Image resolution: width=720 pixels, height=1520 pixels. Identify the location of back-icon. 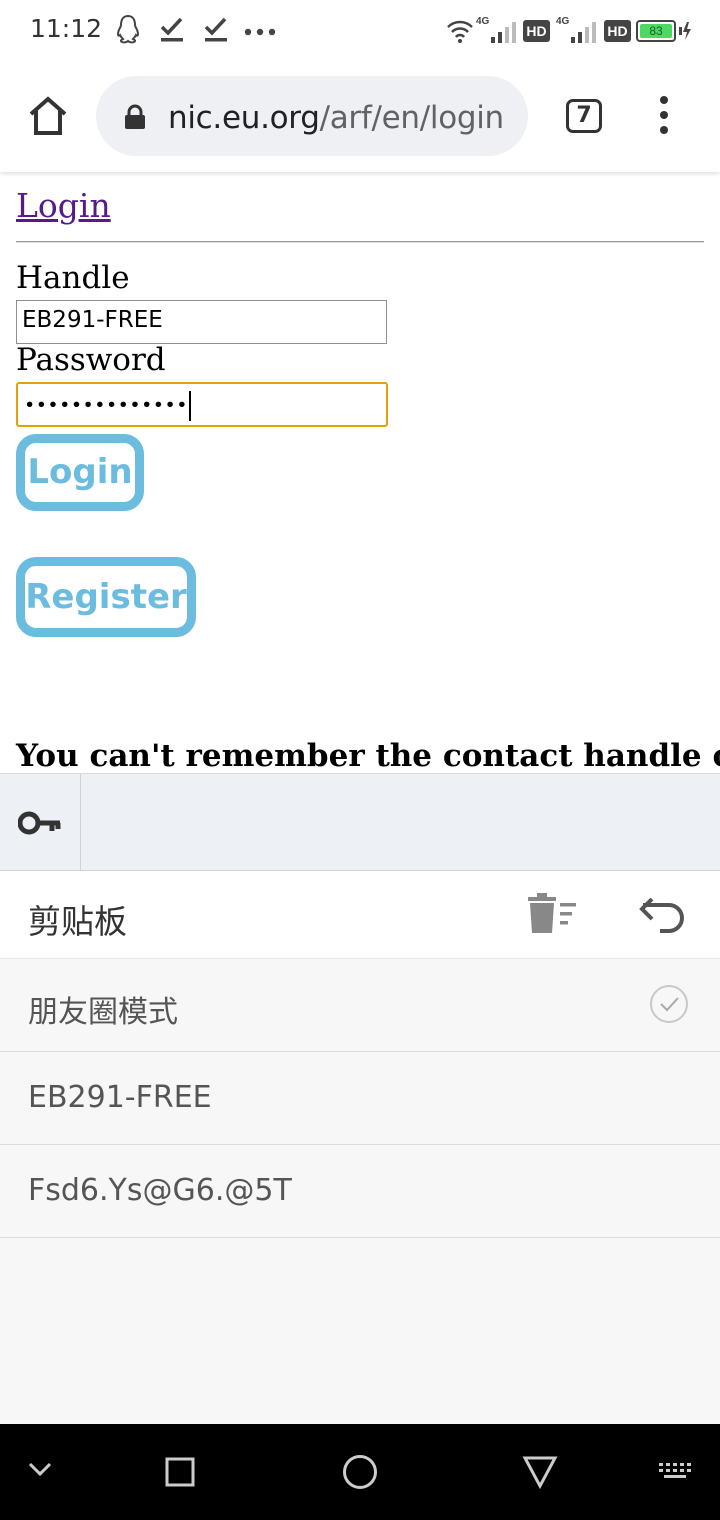
(662, 917).